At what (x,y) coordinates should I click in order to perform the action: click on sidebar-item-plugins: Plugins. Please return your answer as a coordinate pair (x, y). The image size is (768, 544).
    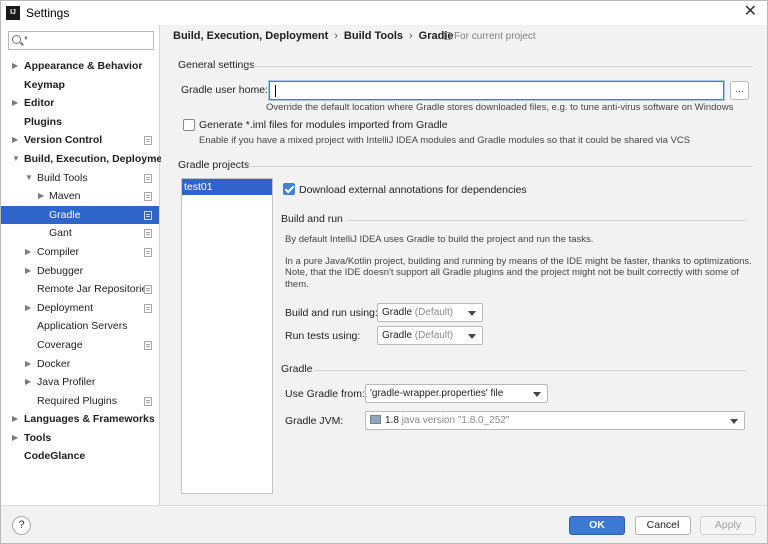
    Looking at the image, I should click on (80, 122).